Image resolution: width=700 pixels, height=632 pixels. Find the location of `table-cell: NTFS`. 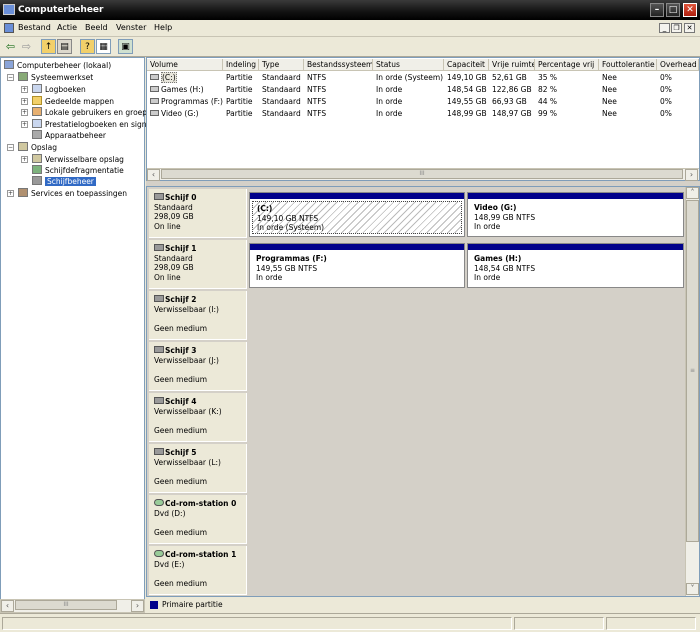

table-cell: NTFS is located at coordinates (317, 89).